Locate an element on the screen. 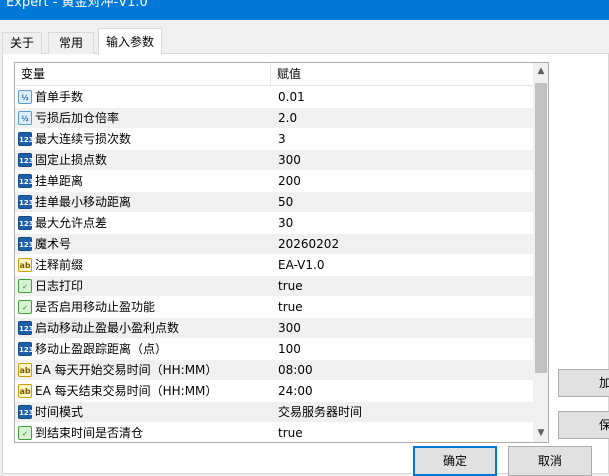  parameter-value-cell: 0.01 is located at coordinates (402, 97).